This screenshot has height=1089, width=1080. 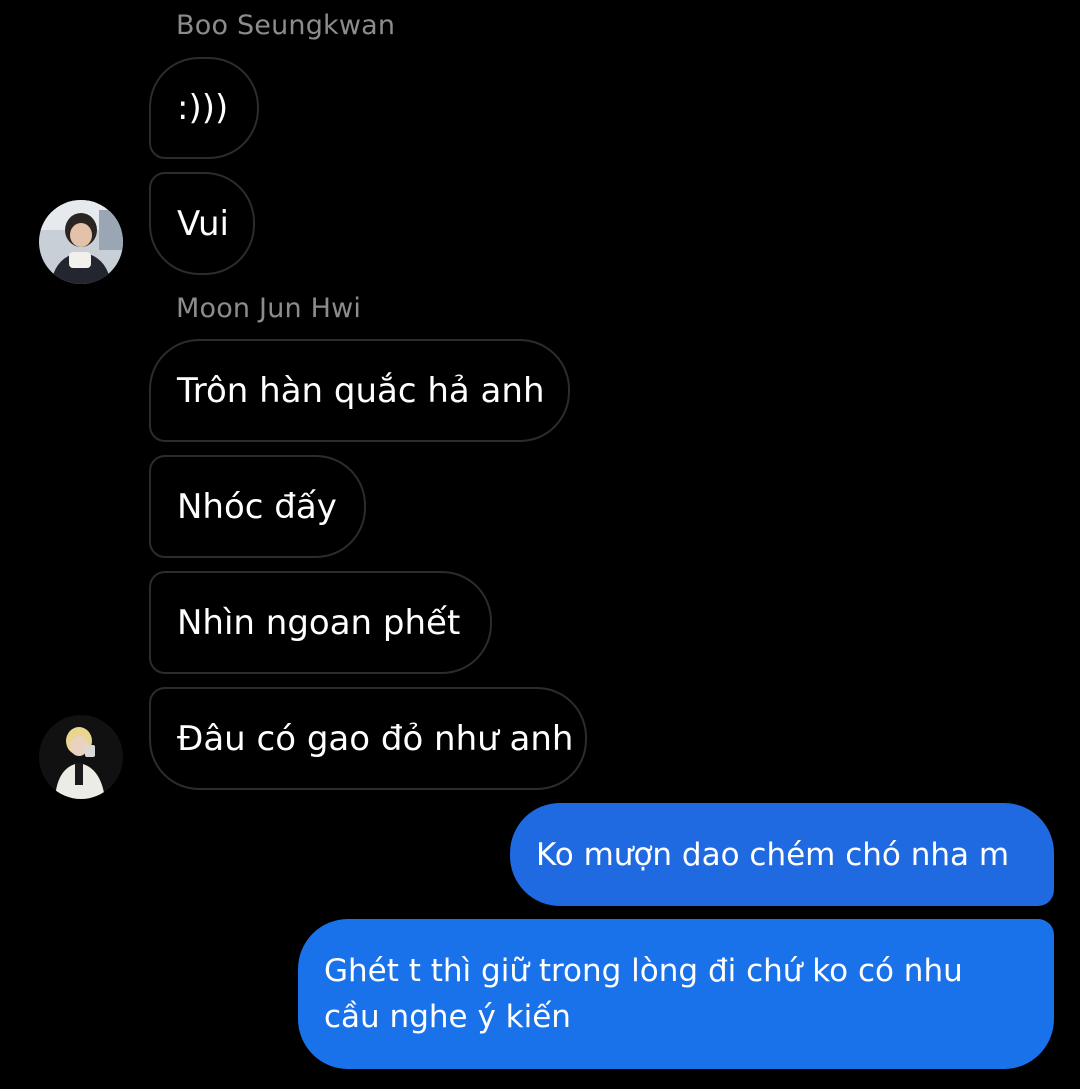 I want to click on message-text: Nhìn ngoan phết, so click(x=319, y=622).